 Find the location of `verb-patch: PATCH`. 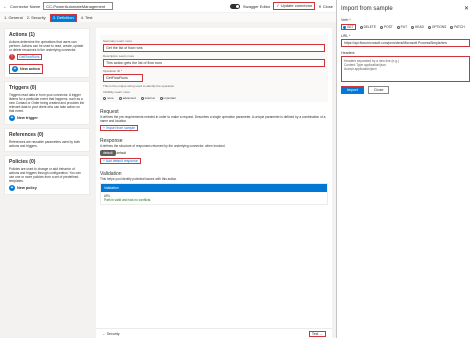

verb-patch: PATCH is located at coordinates (457, 27).